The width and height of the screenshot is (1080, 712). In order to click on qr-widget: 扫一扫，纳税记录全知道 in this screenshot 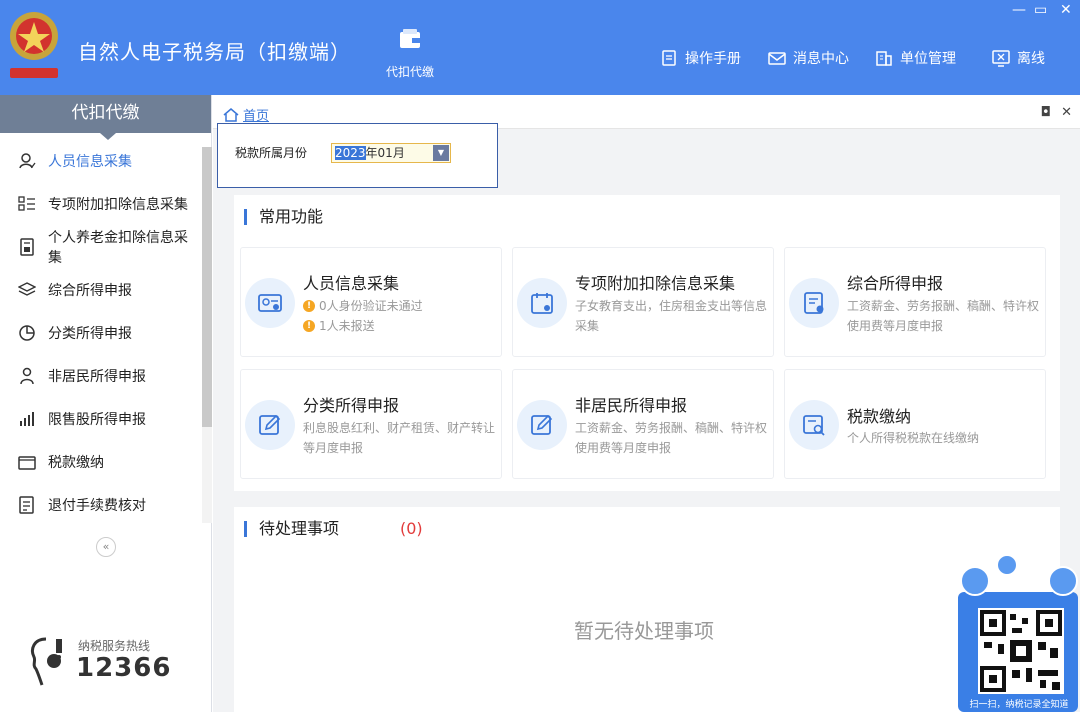, I will do `click(1018, 632)`.